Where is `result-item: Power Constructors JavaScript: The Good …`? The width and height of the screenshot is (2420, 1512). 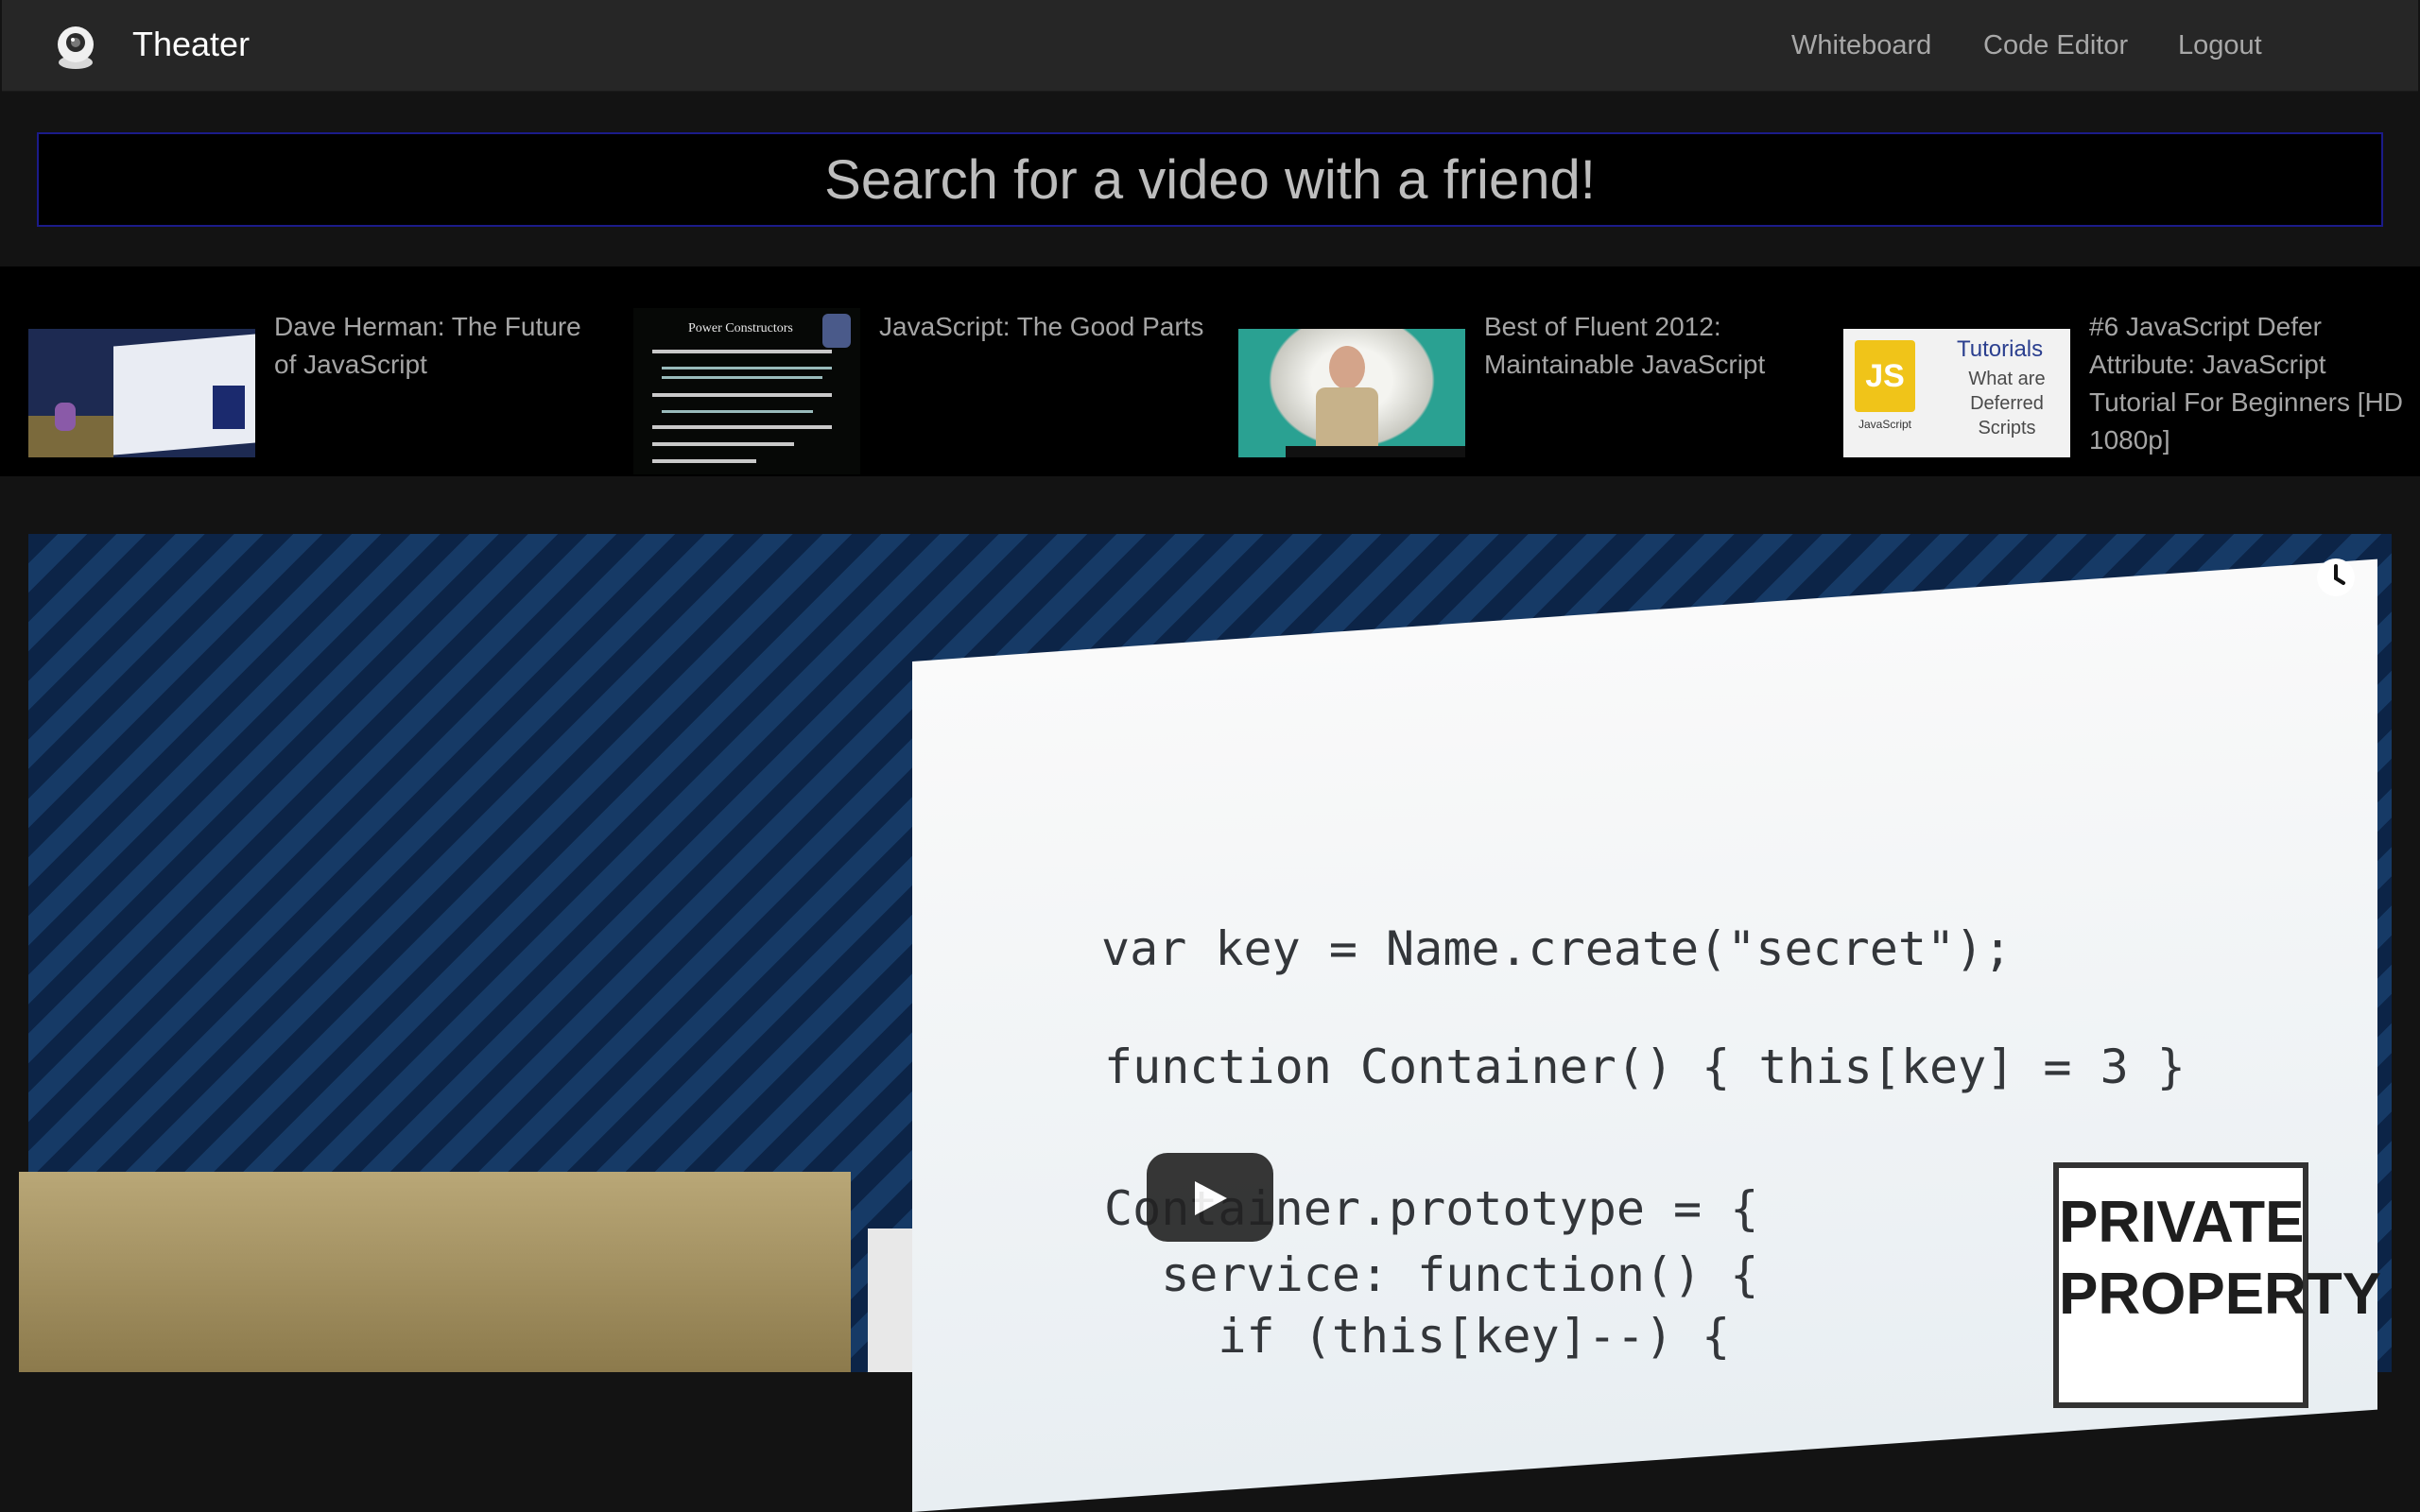
result-item: Power Constructors JavaScript: The Good … is located at coordinates (918, 381).